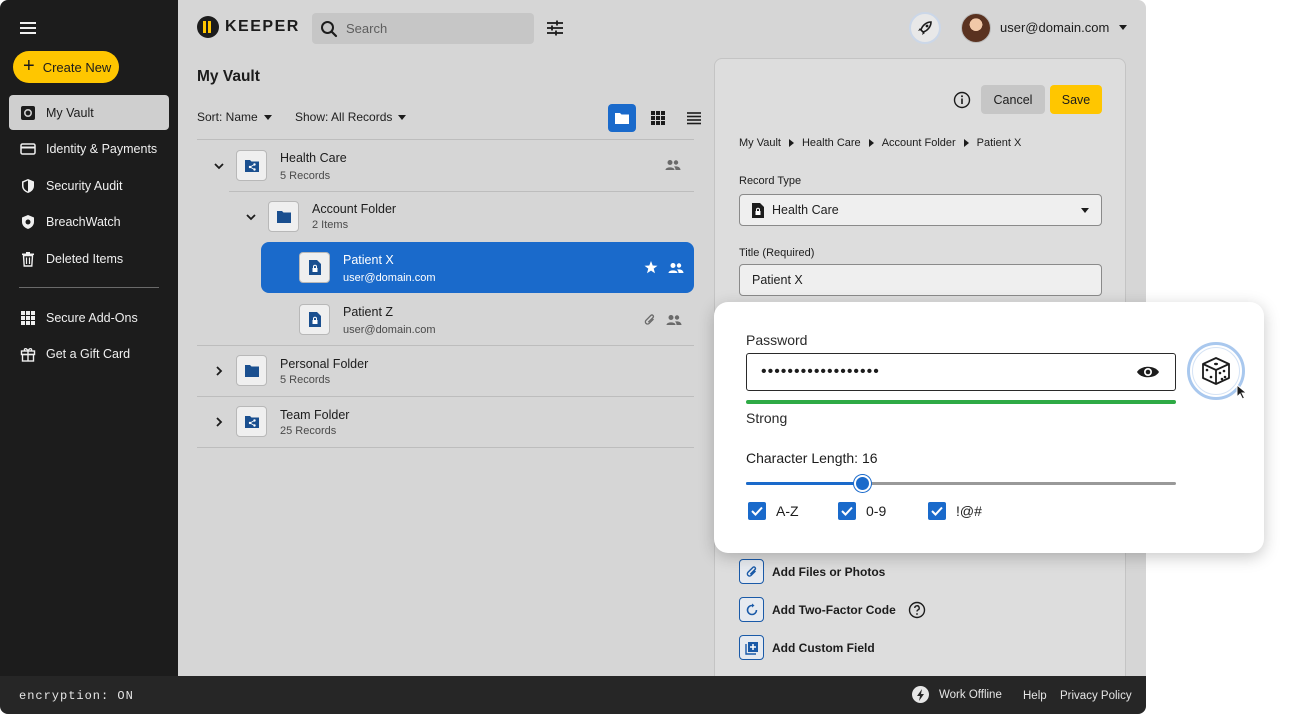 This screenshot has height=716, width=1296. What do you see at coordinates (812, 571) in the screenshot?
I see `add-files-button: Add Files or Photos` at bounding box center [812, 571].